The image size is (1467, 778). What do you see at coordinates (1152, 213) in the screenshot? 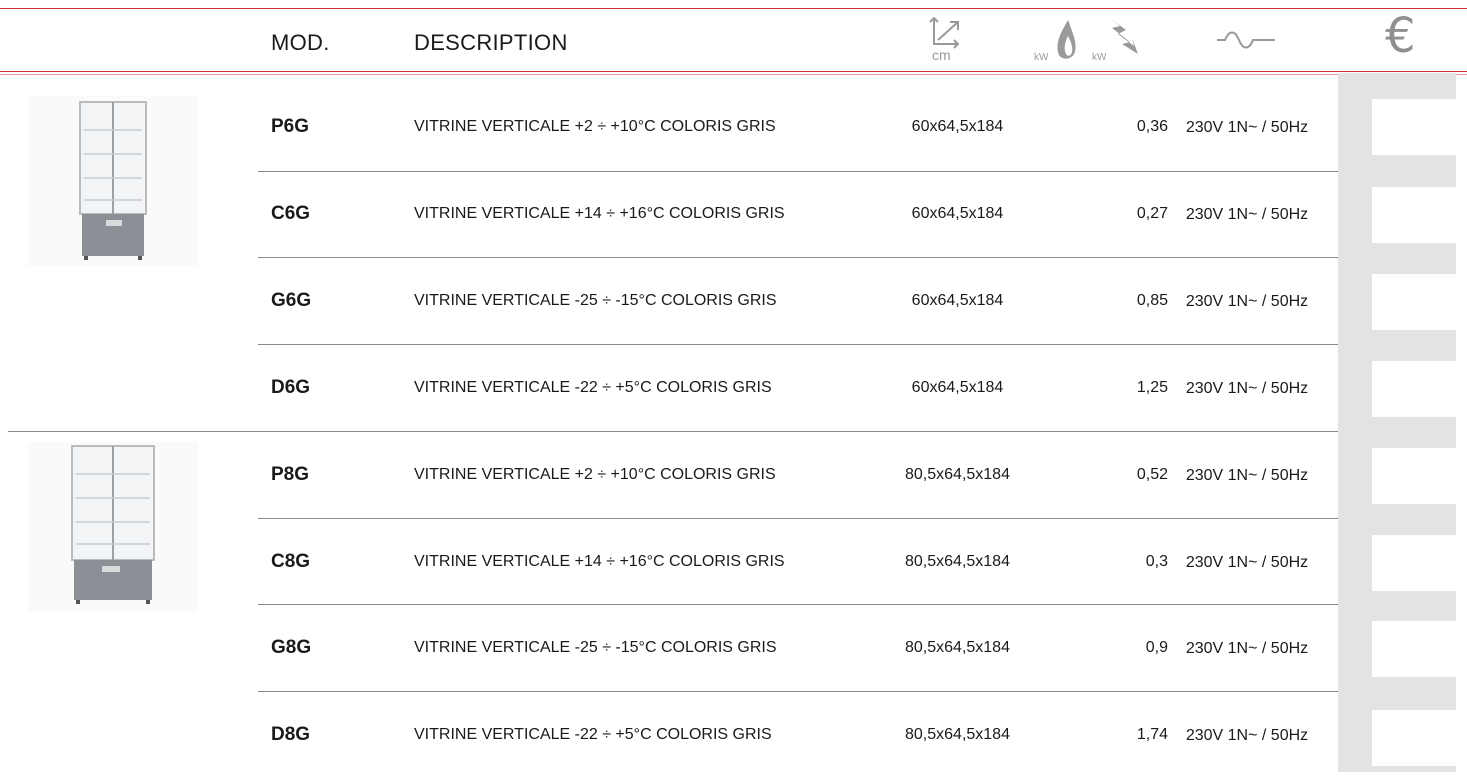
I see `power-kw: 0,27` at bounding box center [1152, 213].